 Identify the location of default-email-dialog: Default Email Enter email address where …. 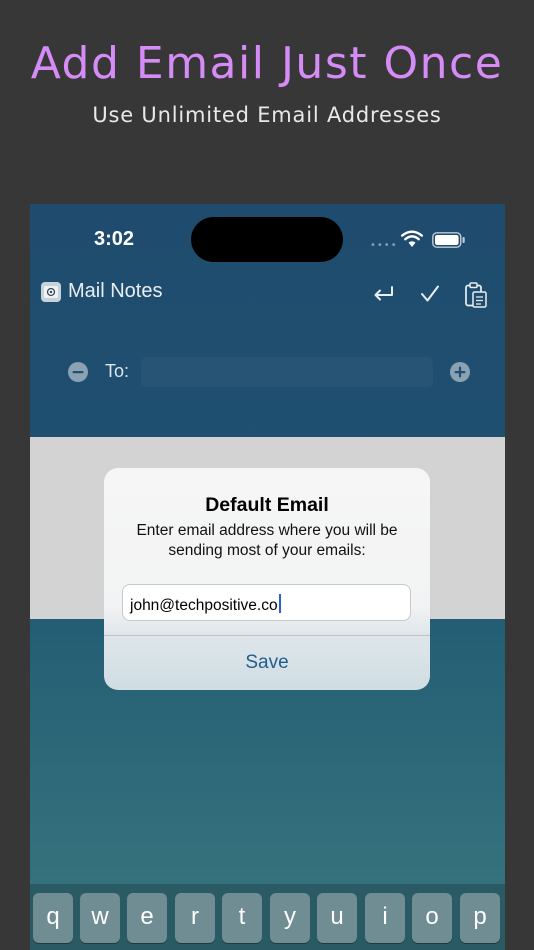
(267, 579).